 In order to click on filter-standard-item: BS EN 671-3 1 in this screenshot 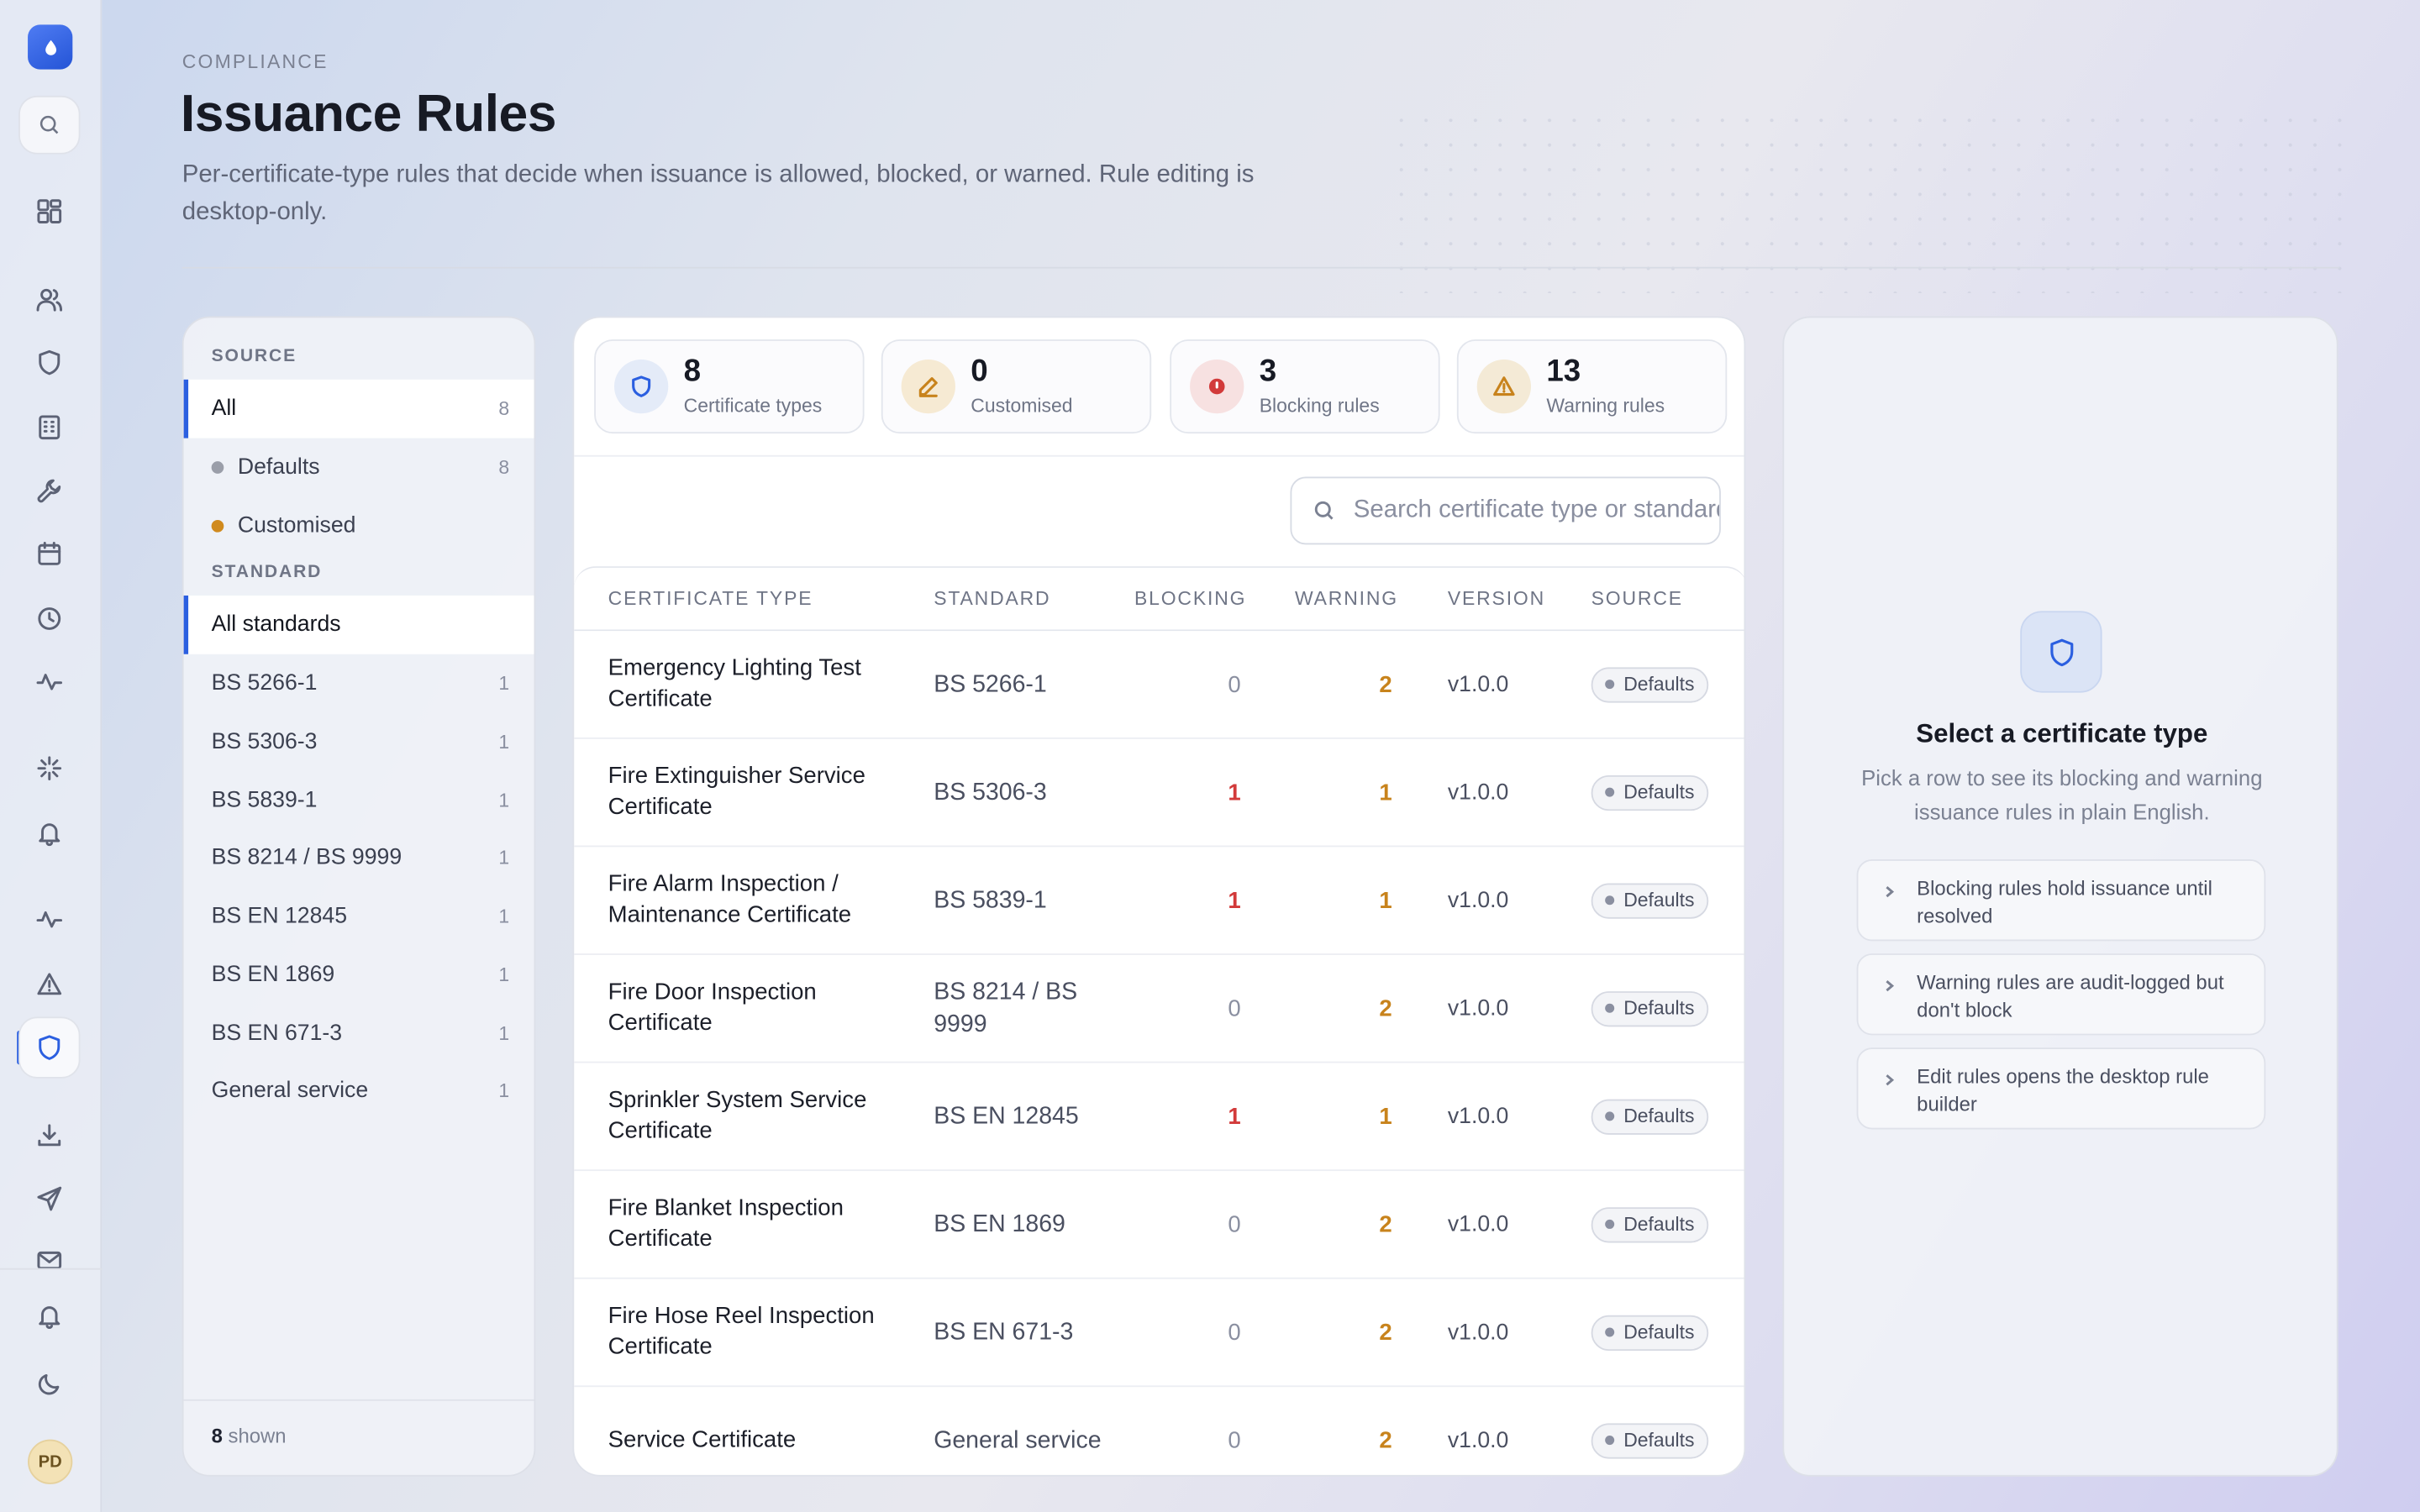, I will do `click(359, 1034)`.